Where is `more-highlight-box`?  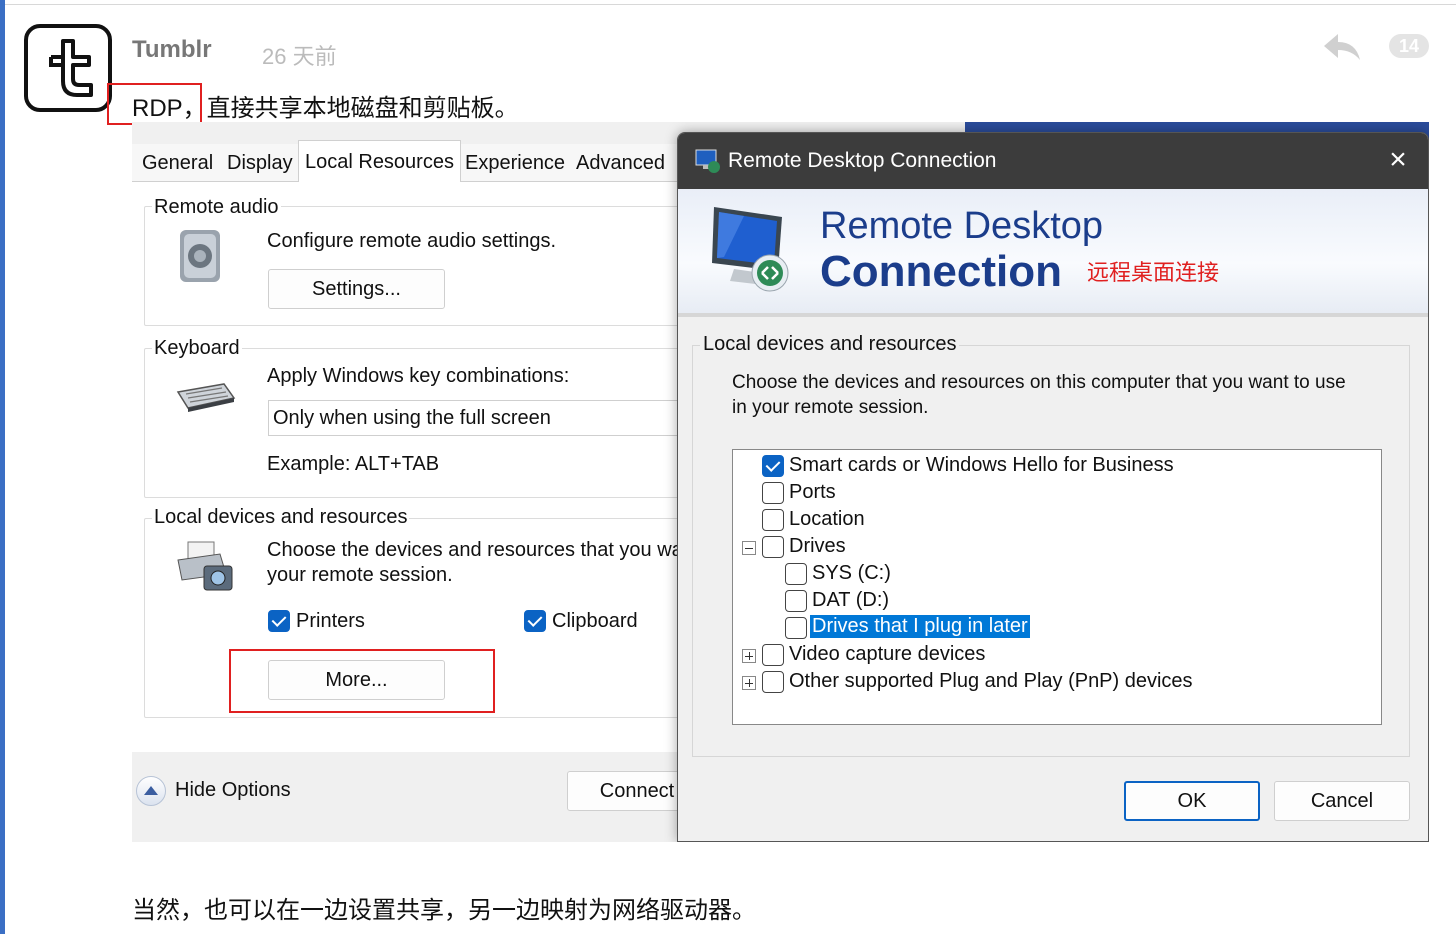
more-highlight-box is located at coordinates (362, 681).